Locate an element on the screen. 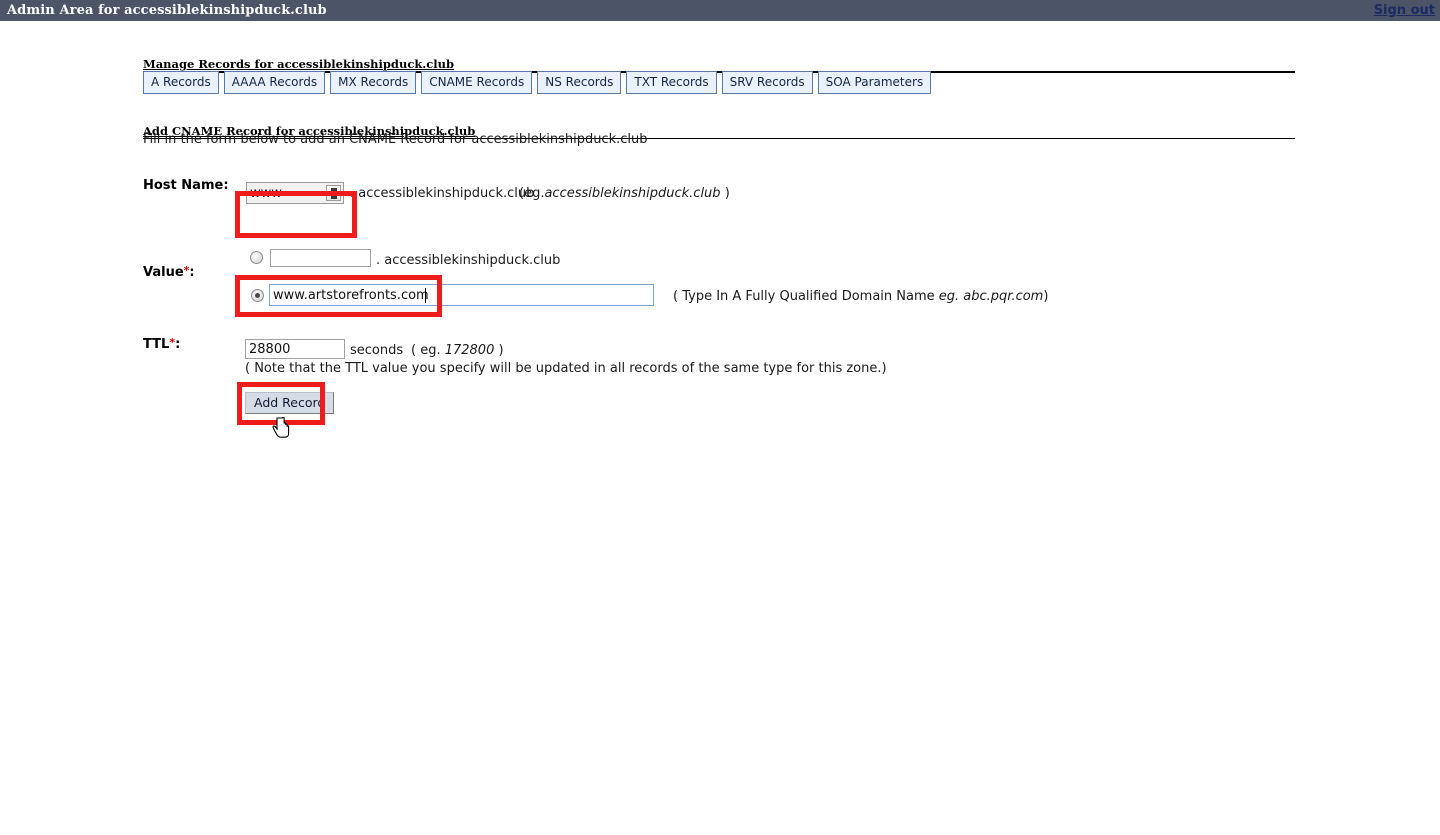 The width and height of the screenshot is (1440, 835). value-option-fqdn-radio is located at coordinates (257, 295).